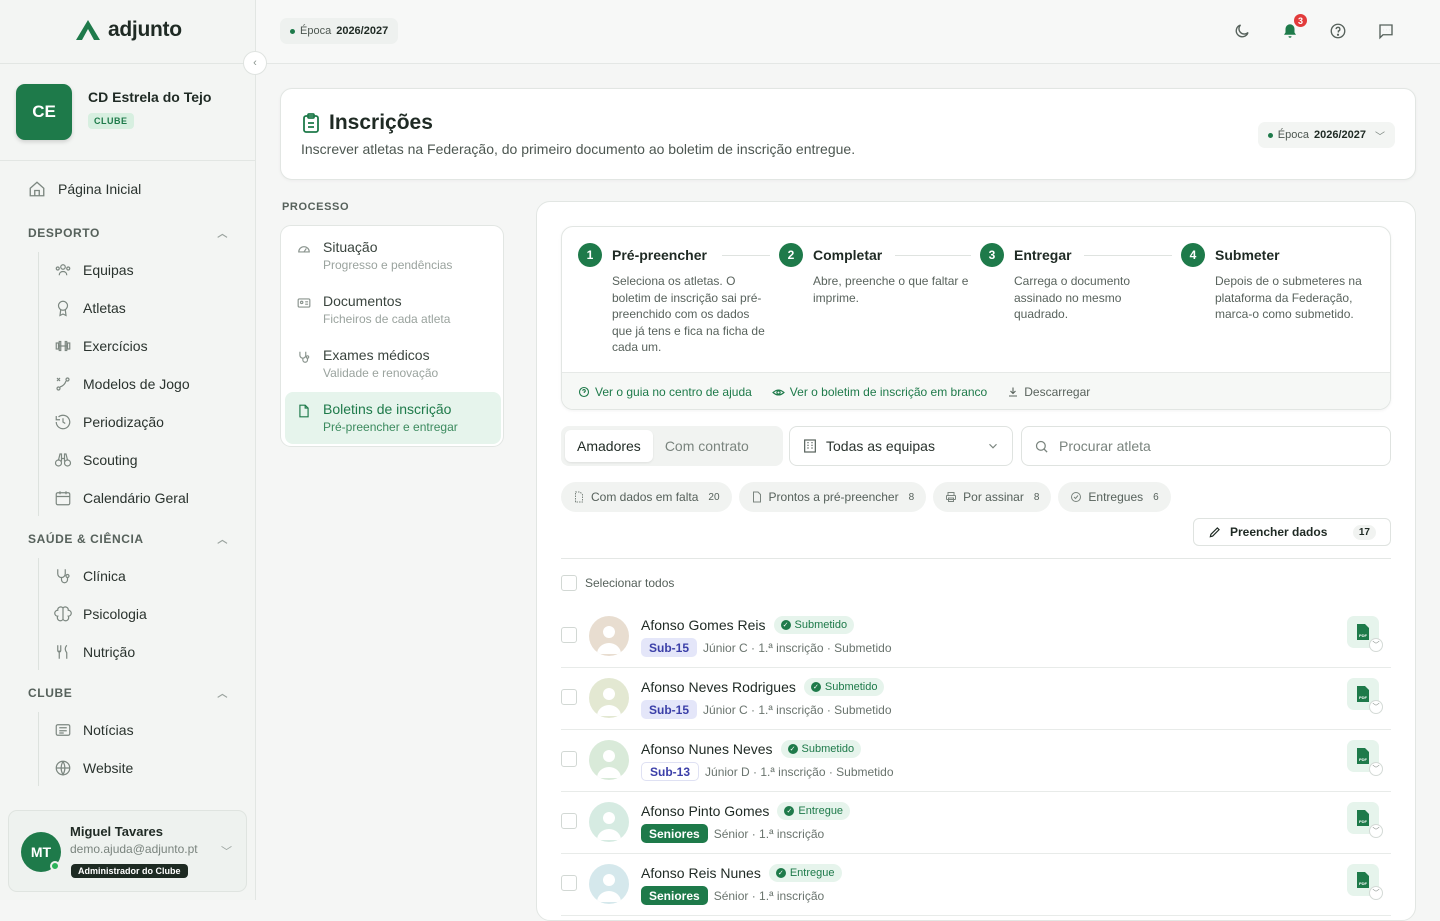  What do you see at coordinates (93, 768) in the screenshot?
I see `nav-item-website: Website` at bounding box center [93, 768].